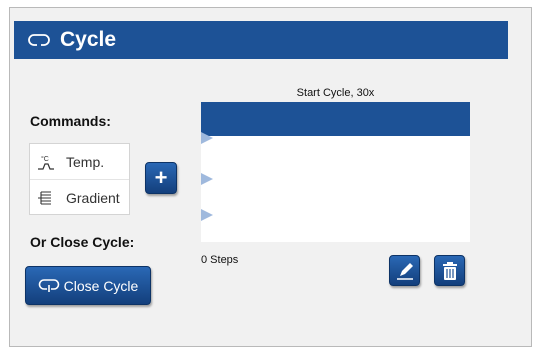 The height and width of the screenshot is (353, 540). Describe the element at coordinates (335, 119) in the screenshot. I see `cycle-start-row` at that location.